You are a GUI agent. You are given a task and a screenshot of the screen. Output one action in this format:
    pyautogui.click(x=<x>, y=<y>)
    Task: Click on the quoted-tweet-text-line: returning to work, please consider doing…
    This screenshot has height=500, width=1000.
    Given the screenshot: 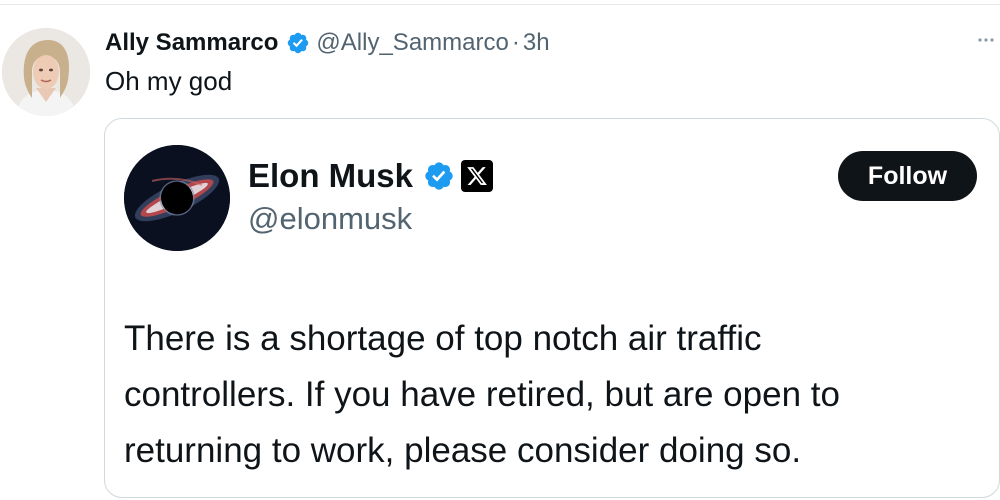 What is the action you would take?
    pyautogui.click(x=463, y=450)
    